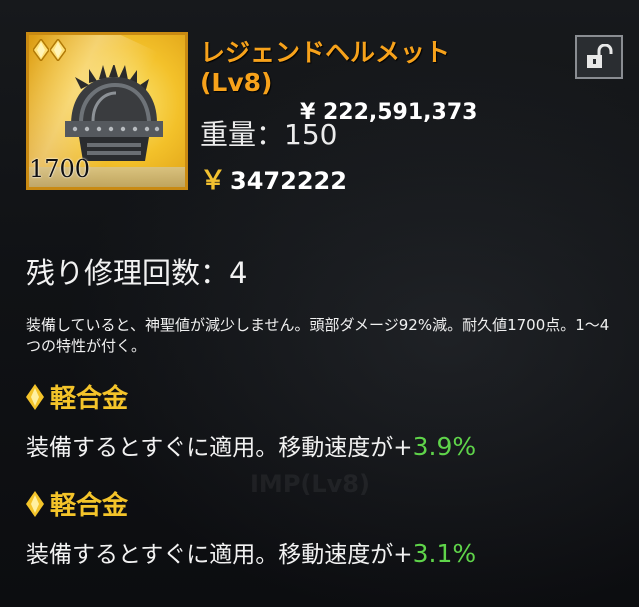 The image size is (639, 607). What do you see at coordinates (213, 181) in the screenshot?
I see `yen-icon: ￥` at bounding box center [213, 181].